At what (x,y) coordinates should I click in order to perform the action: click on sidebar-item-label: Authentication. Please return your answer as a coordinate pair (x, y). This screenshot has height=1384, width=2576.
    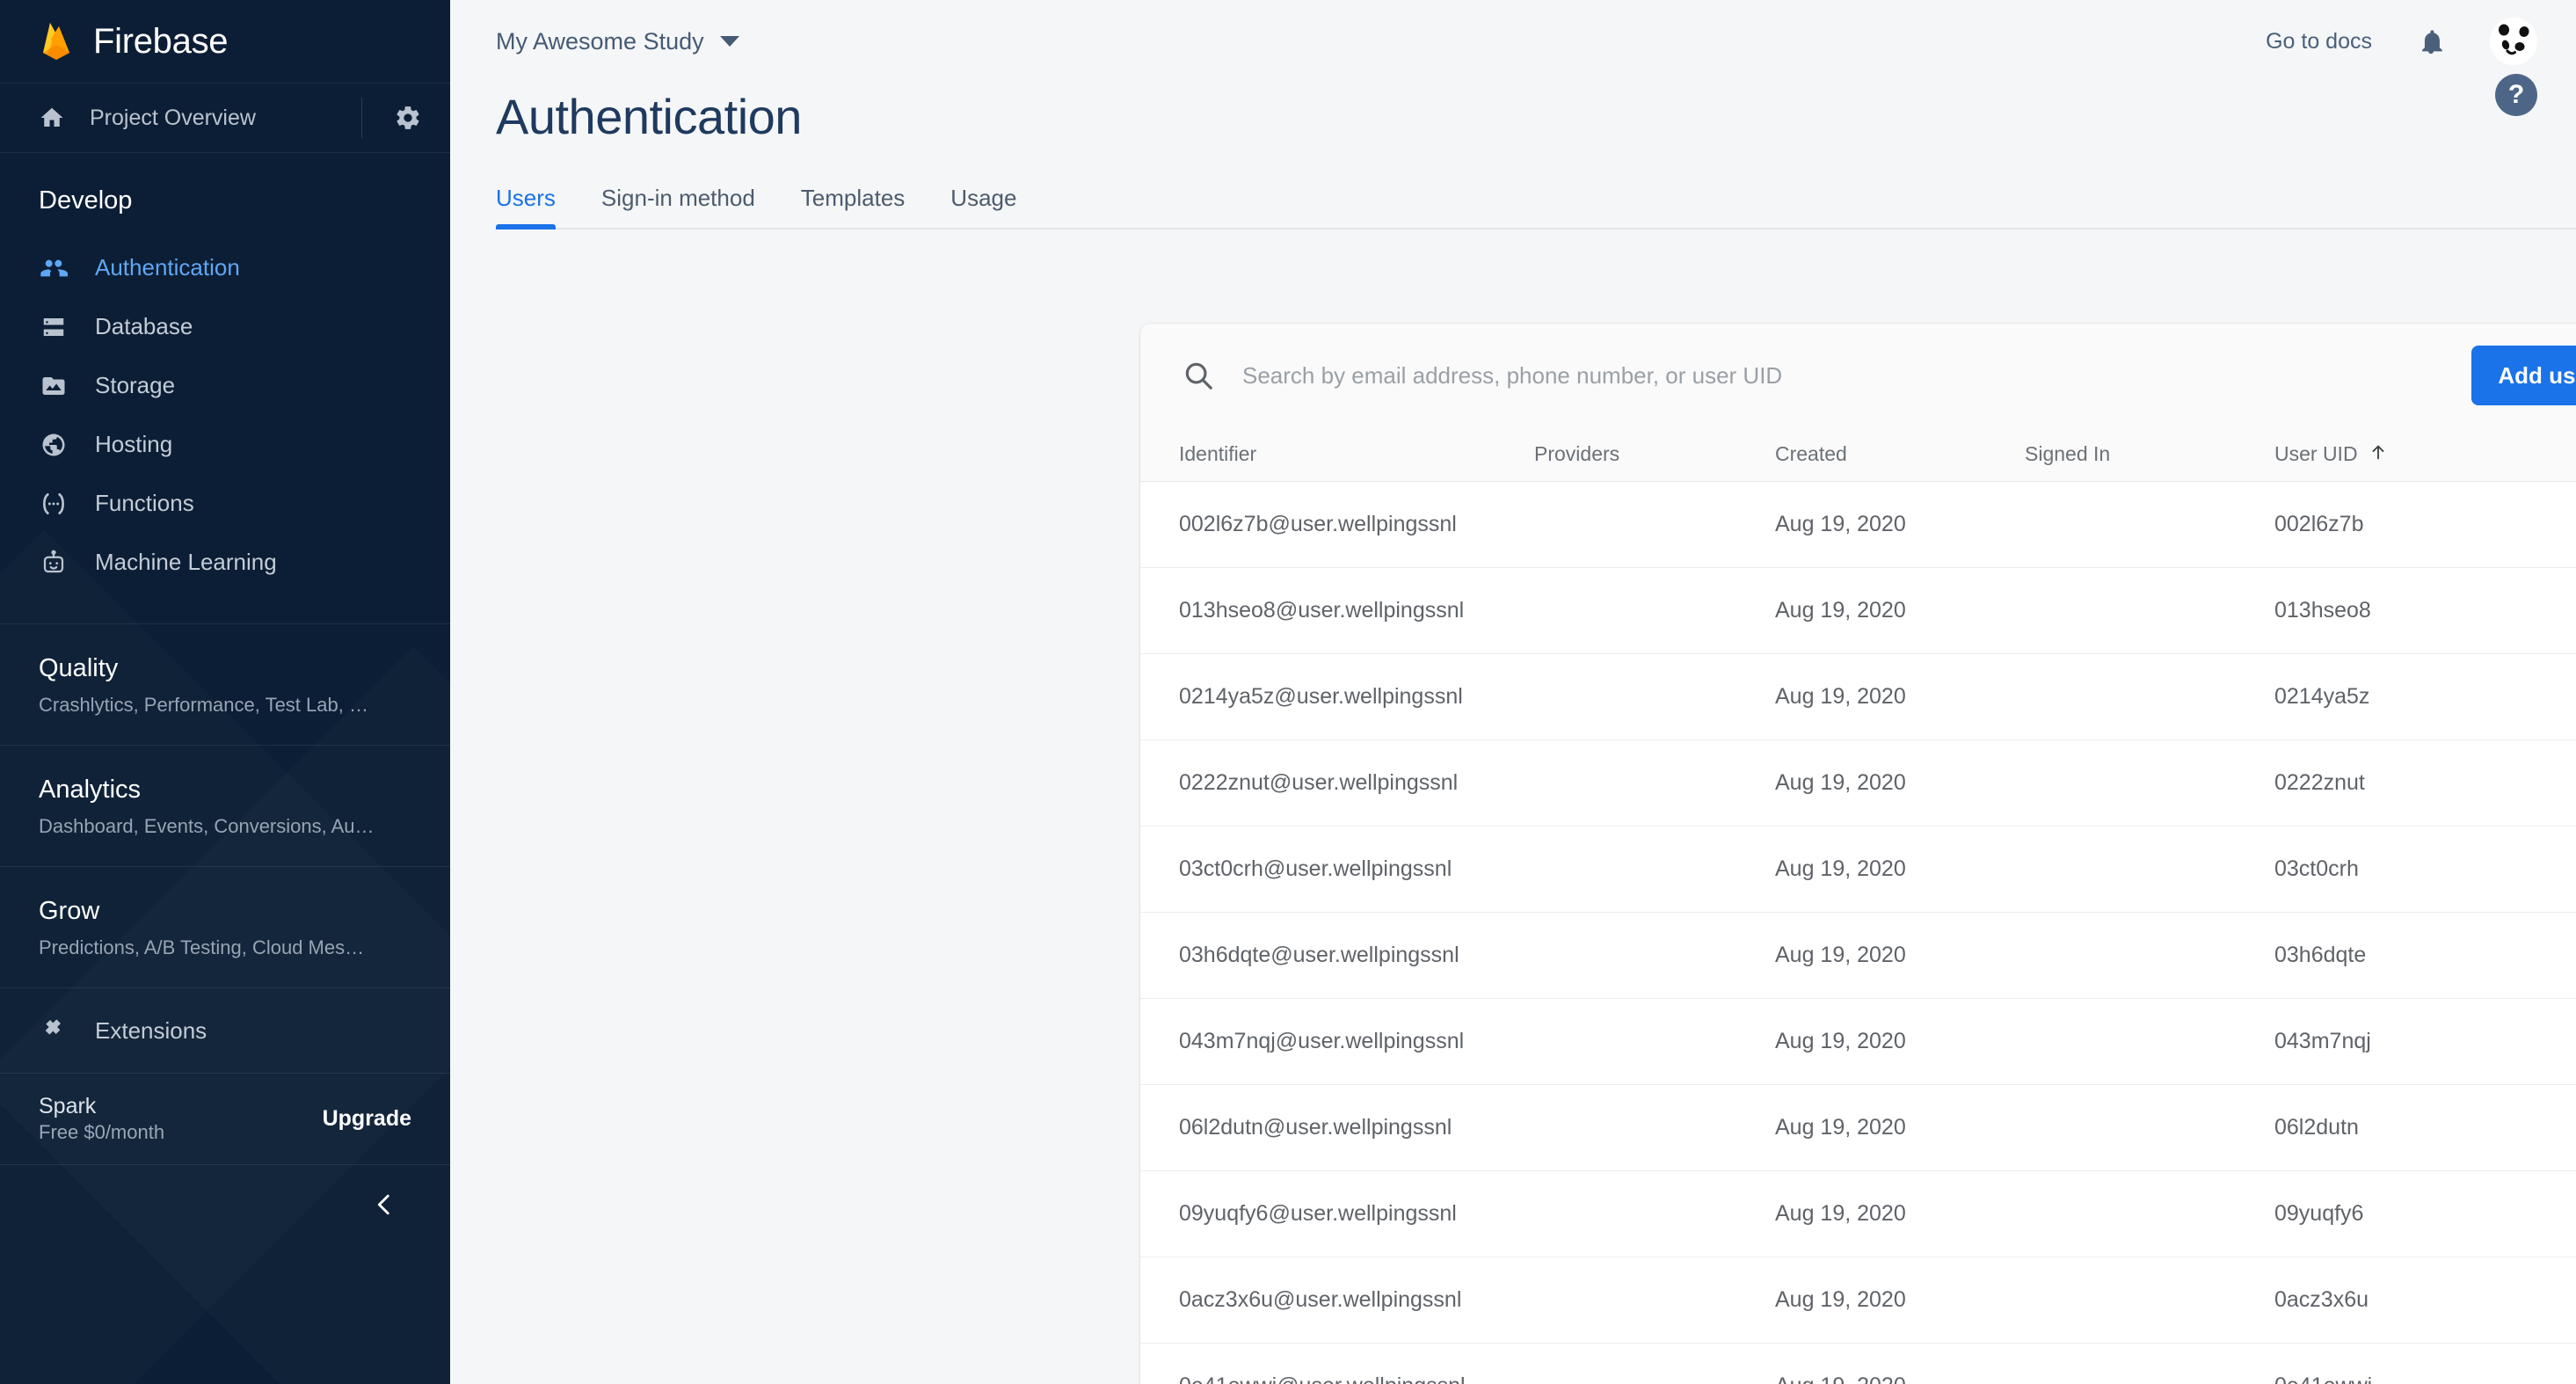
    Looking at the image, I should click on (167, 267).